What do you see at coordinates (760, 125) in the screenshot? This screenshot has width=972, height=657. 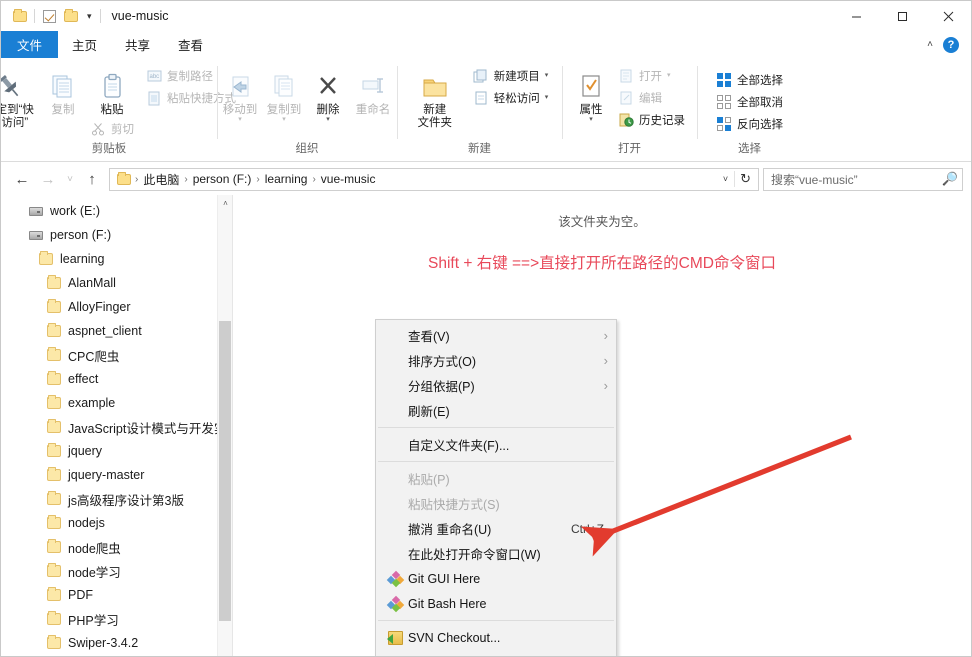 I see `invert-selection-label: 反向选择` at bounding box center [760, 125].